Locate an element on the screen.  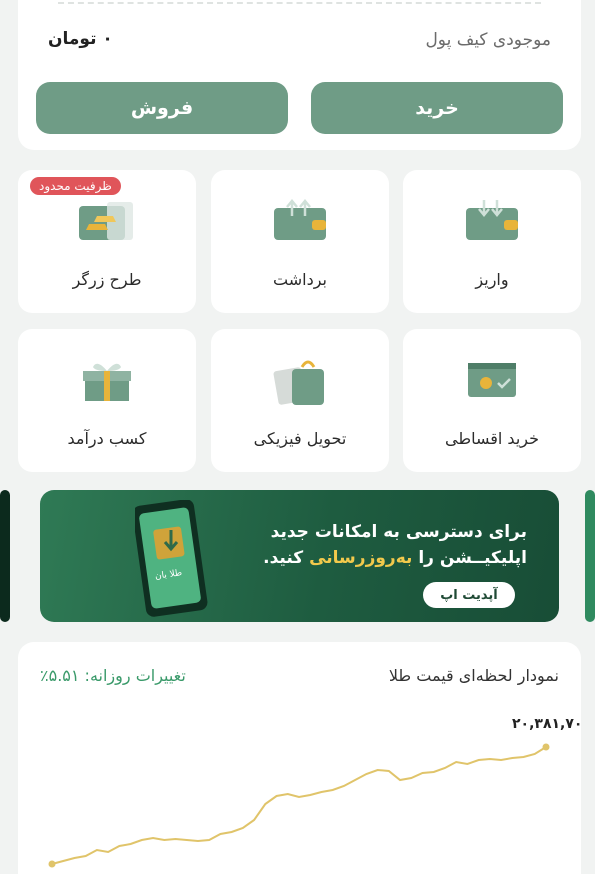
tile-withdraw: برداشت is located at coordinates (300, 241).